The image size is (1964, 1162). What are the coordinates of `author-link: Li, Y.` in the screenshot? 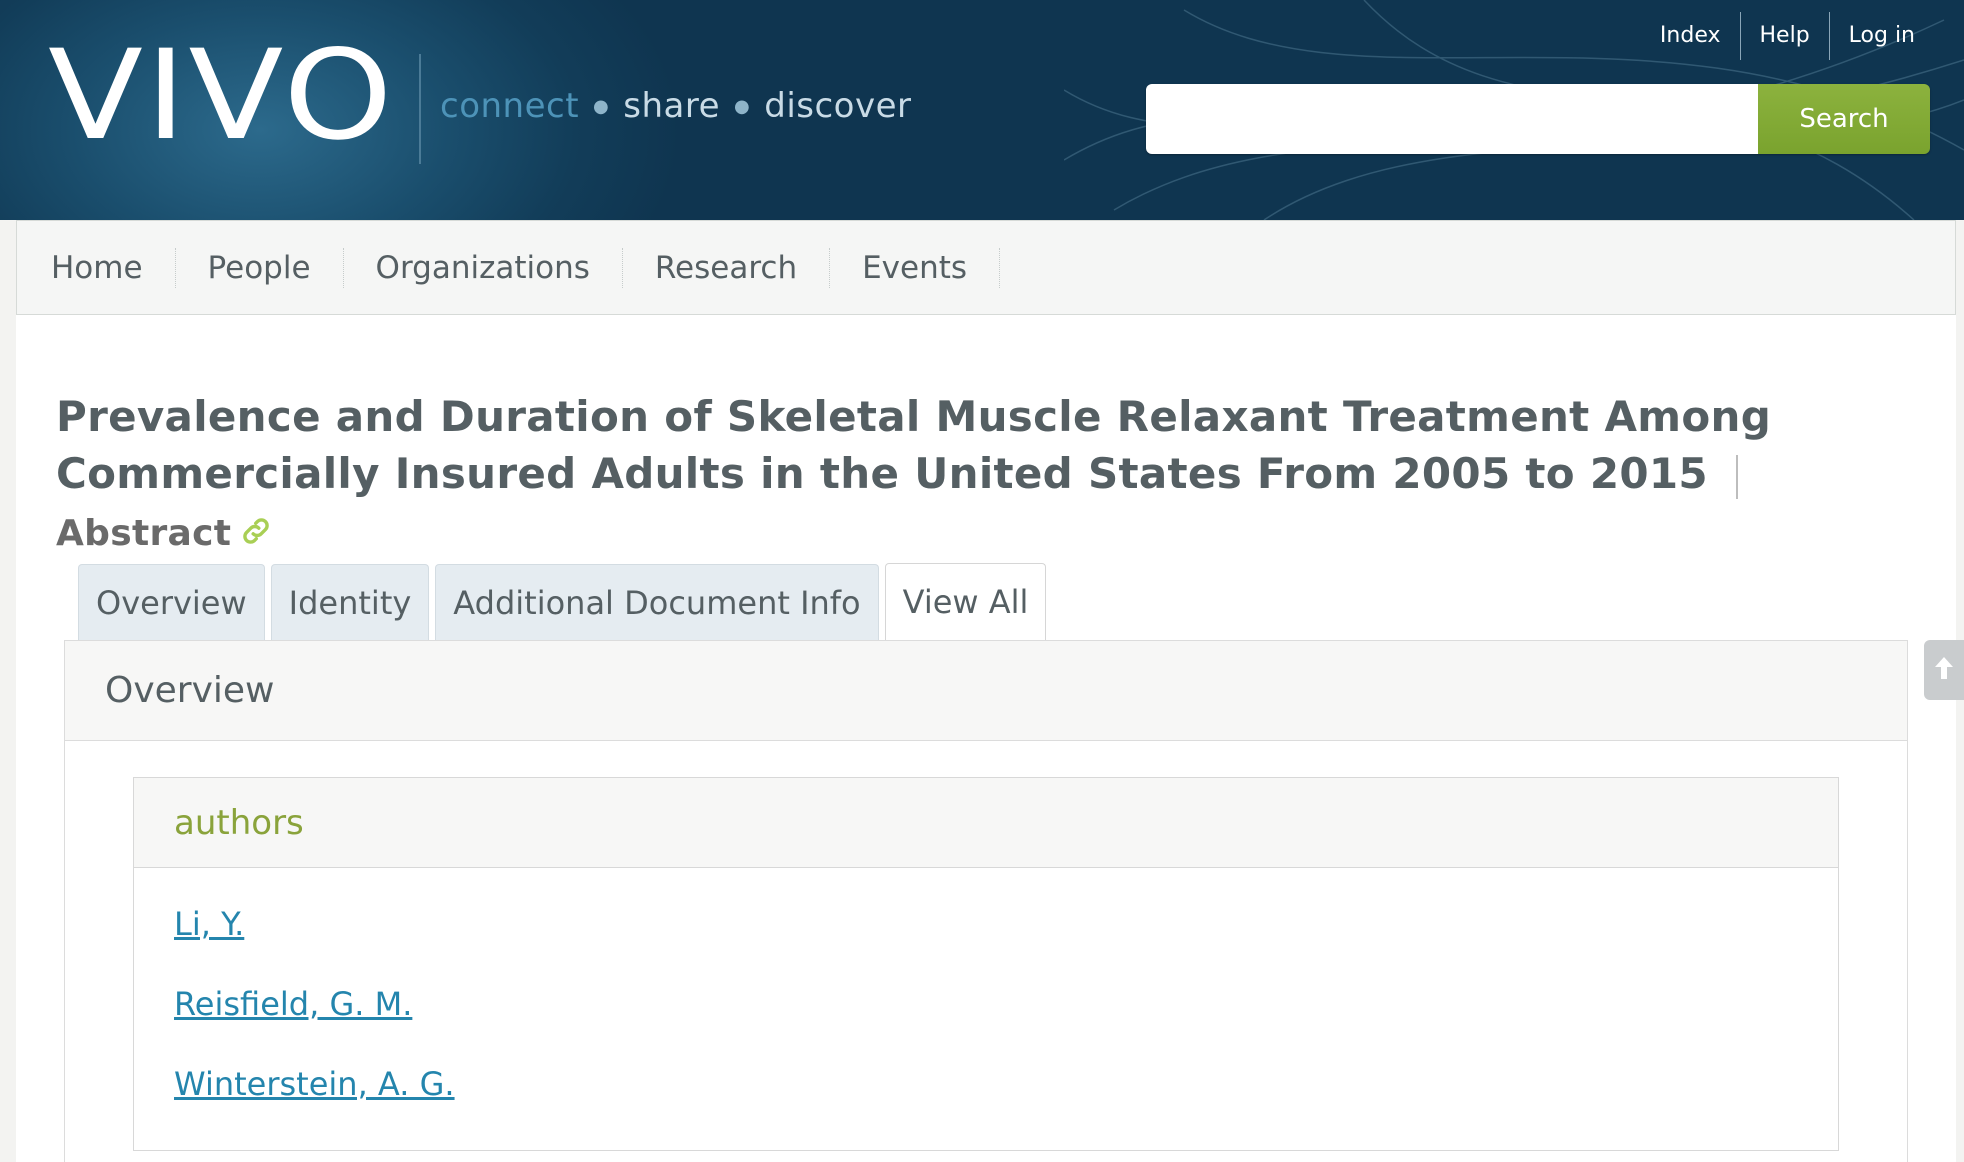 It's located at (209, 924).